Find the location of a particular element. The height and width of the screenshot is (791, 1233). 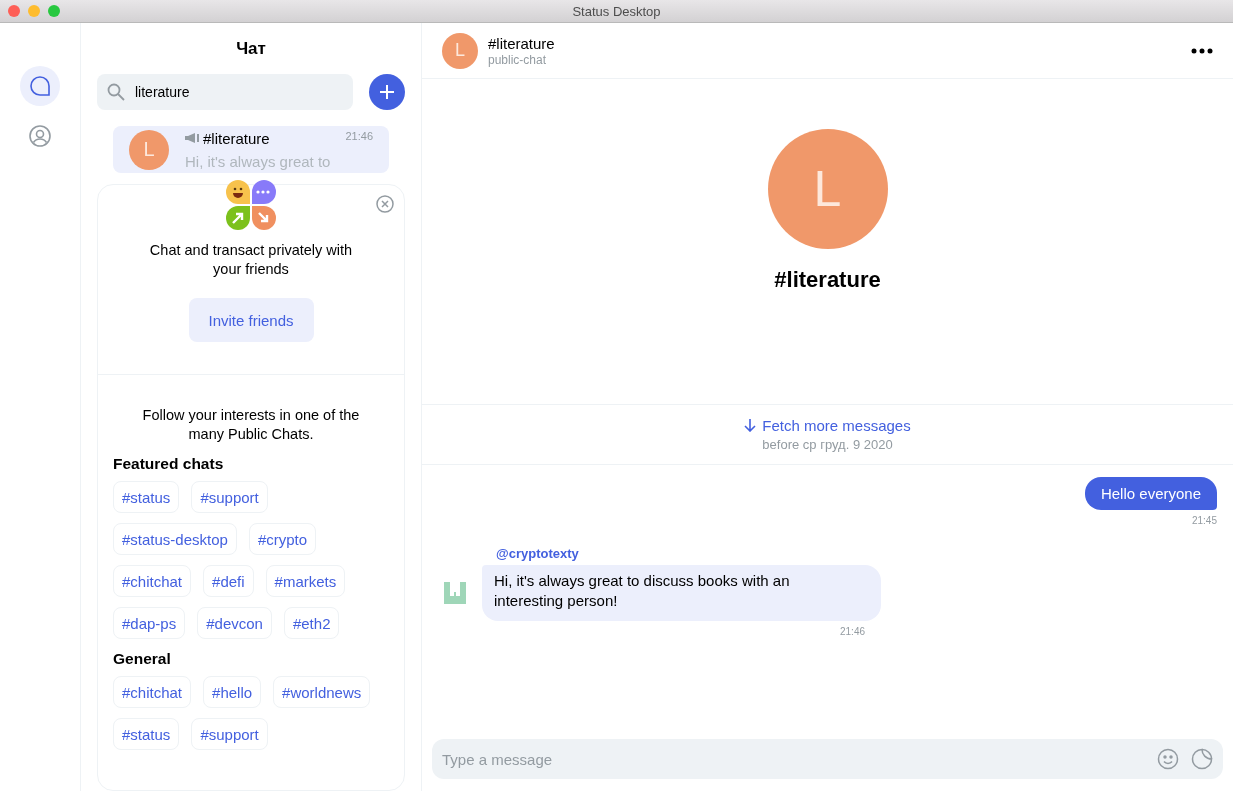

message-time: 21:46 is located at coordinates (853, 631).